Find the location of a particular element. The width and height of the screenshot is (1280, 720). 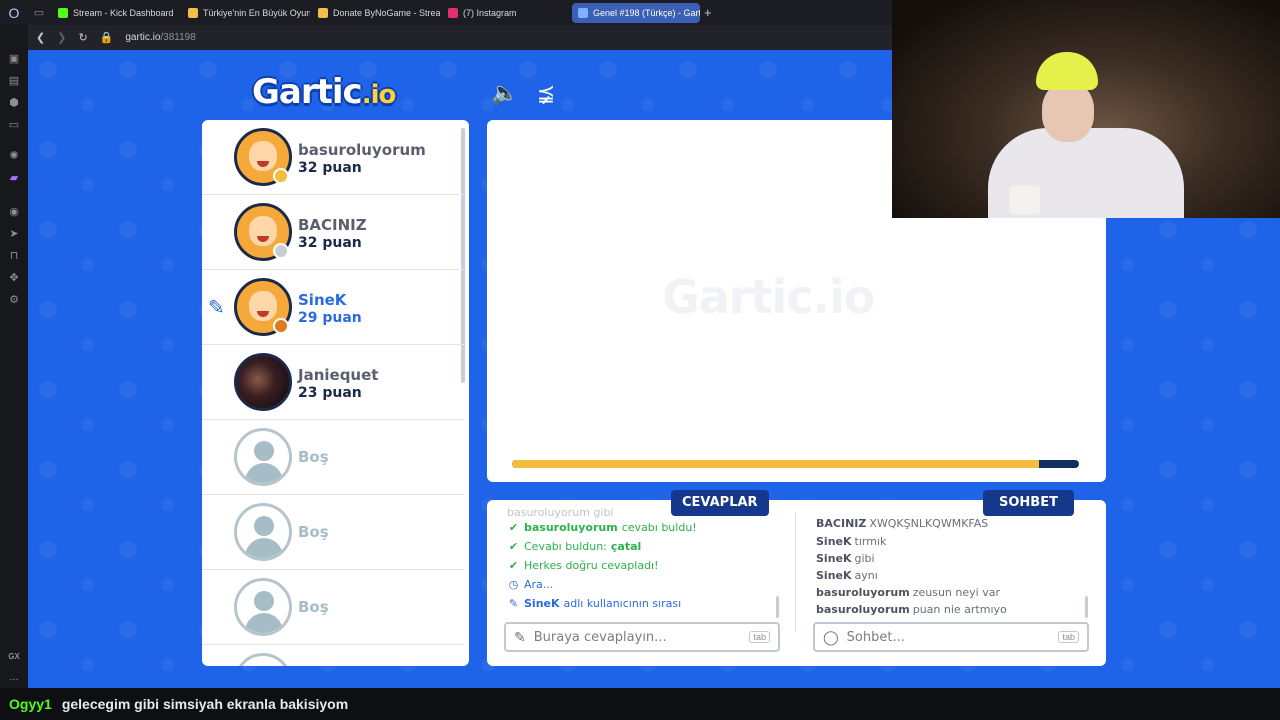

answers-tab: CEVAPLAR is located at coordinates (720, 503).